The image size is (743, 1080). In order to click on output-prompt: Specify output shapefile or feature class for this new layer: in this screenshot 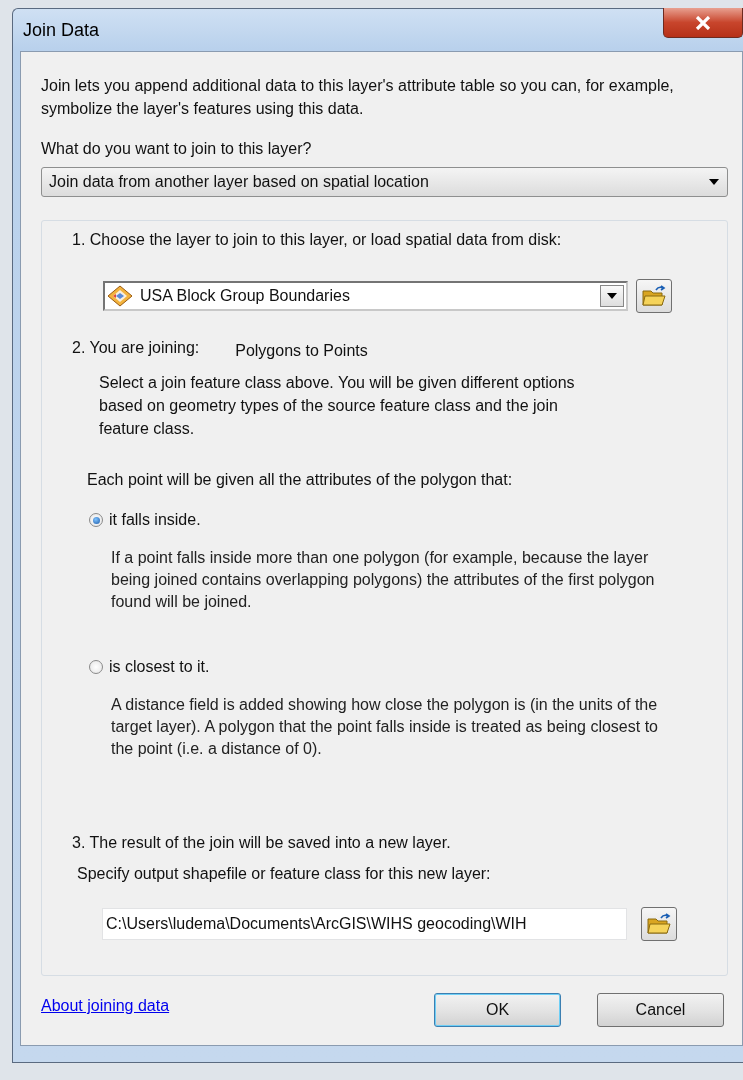, I will do `click(284, 874)`.